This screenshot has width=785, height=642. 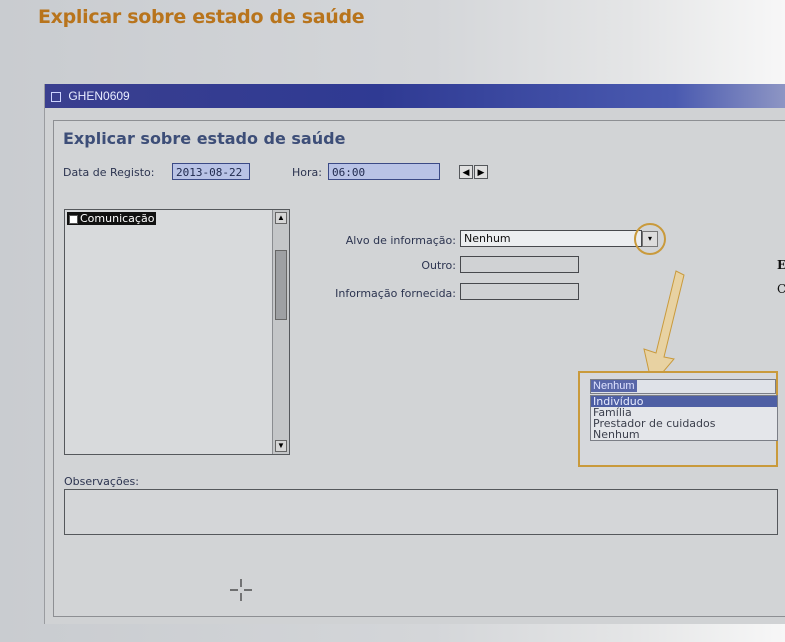 I want to click on hora-field: 06:00, so click(x=384, y=171).